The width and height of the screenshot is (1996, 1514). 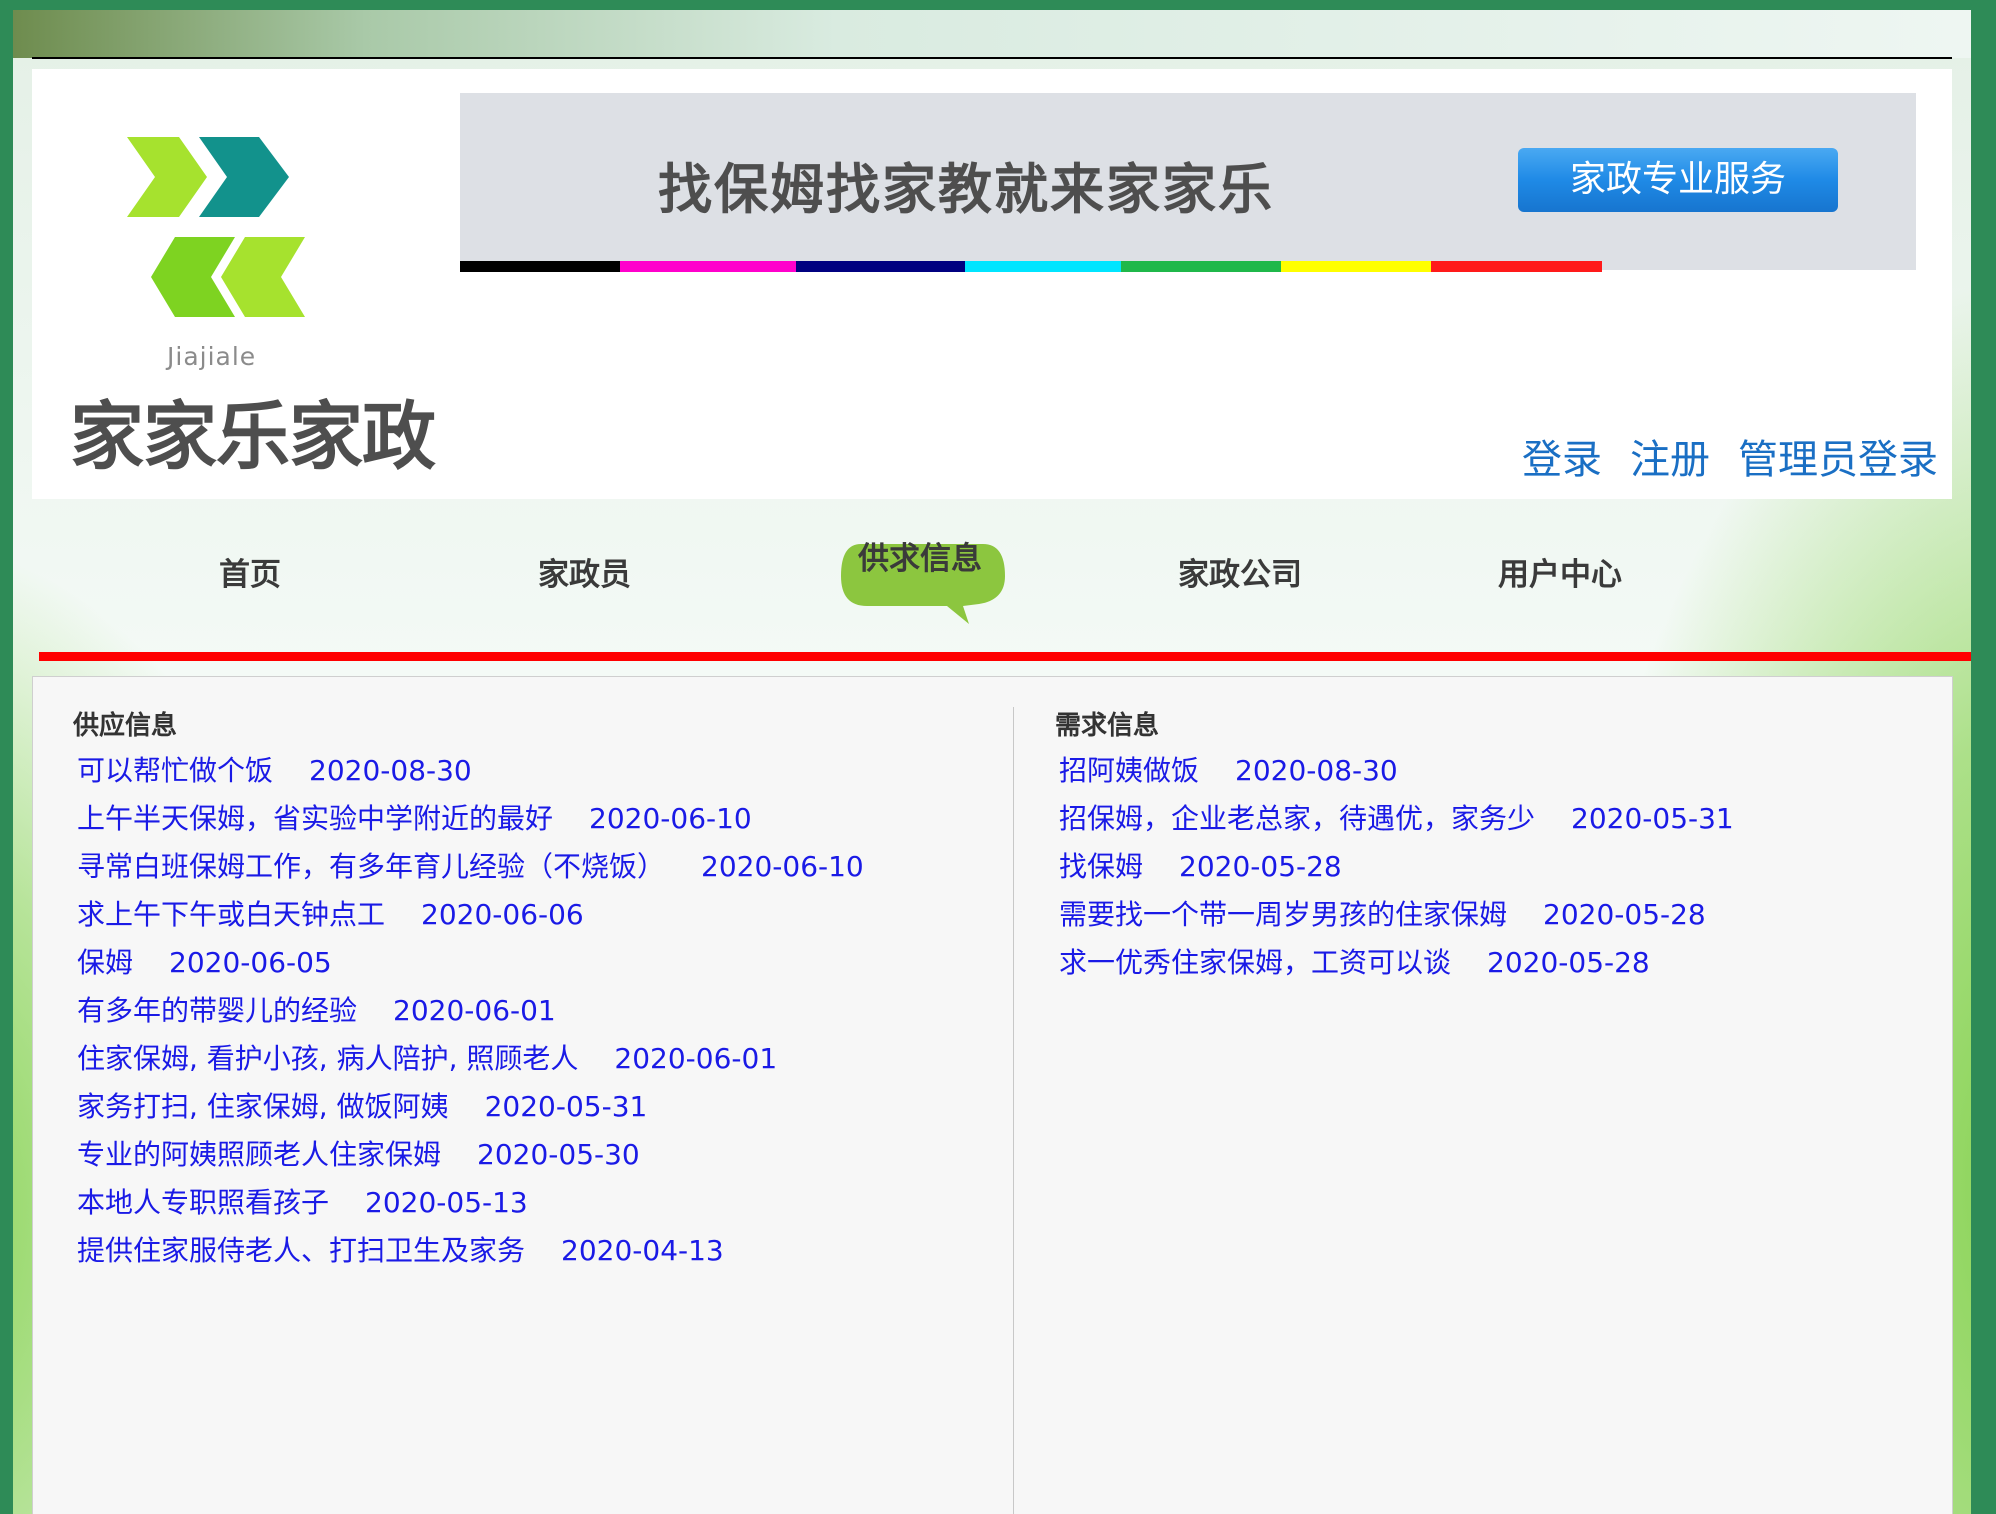 What do you see at coordinates (533, 1203) in the screenshot?
I see `supply-list-item: 本地人专职照看孩子 2020-05-13` at bounding box center [533, 1203].